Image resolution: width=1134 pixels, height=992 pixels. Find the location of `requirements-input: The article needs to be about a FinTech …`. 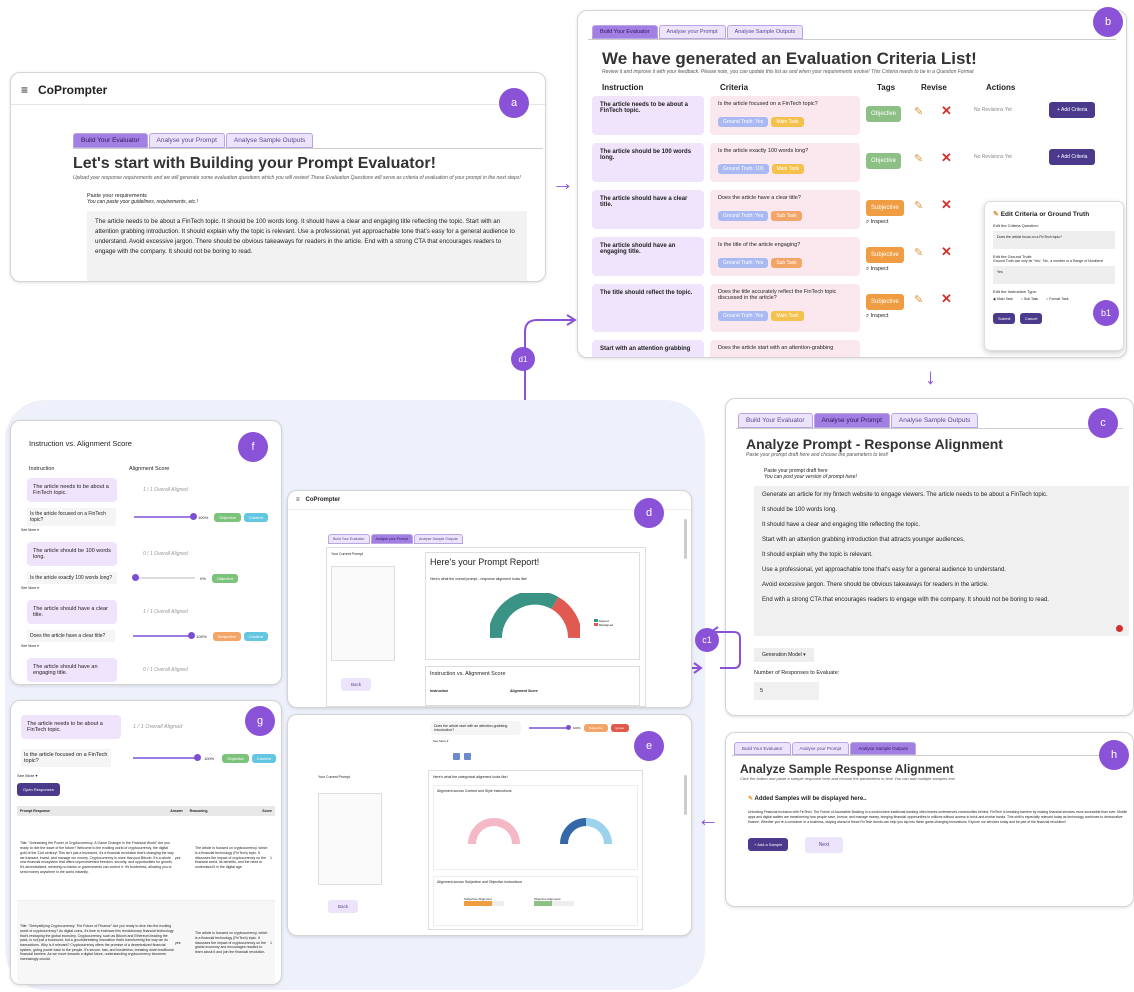

requirements-input: The article needs to be about a FinTech … is located at coordinates (307, 246).